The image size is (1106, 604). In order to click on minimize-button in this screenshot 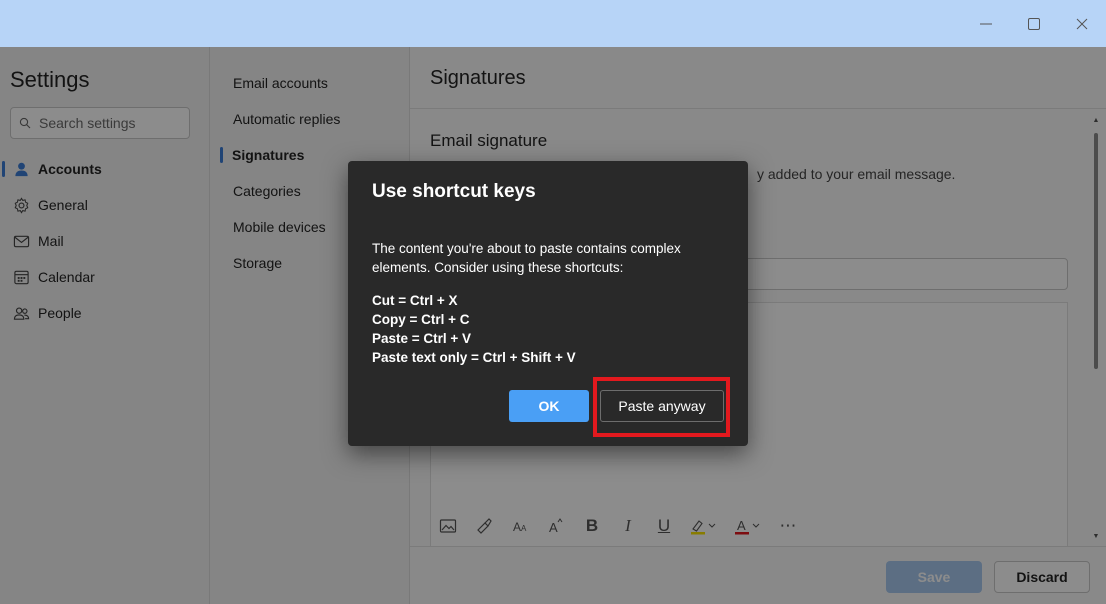, I will do `click(986, 24)`.